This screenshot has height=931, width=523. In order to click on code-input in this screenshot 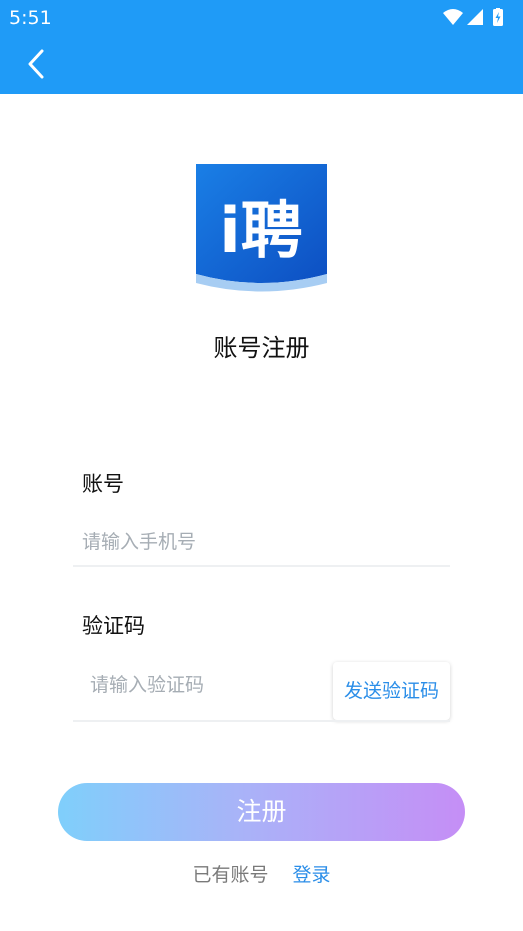, I will do `click(207, 685)`.